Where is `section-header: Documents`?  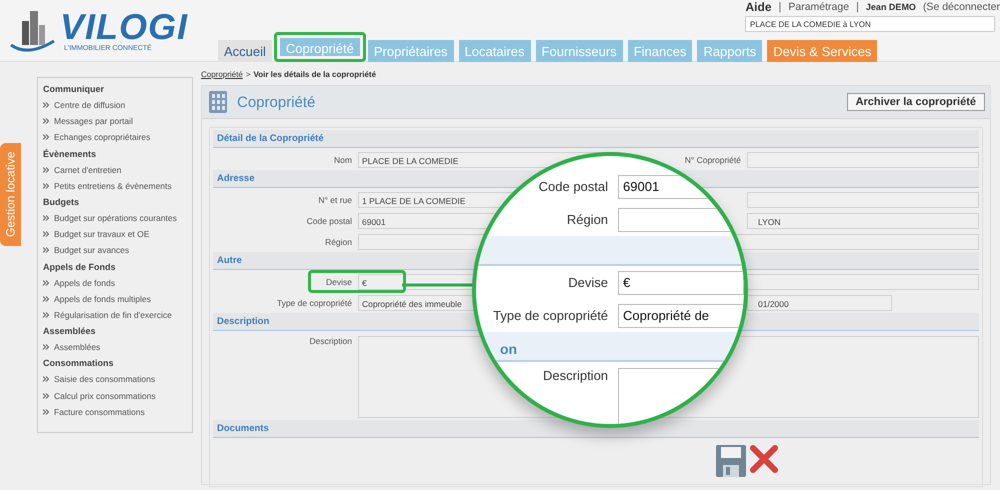 section-header: Documents is located at coordinates (596, 429).